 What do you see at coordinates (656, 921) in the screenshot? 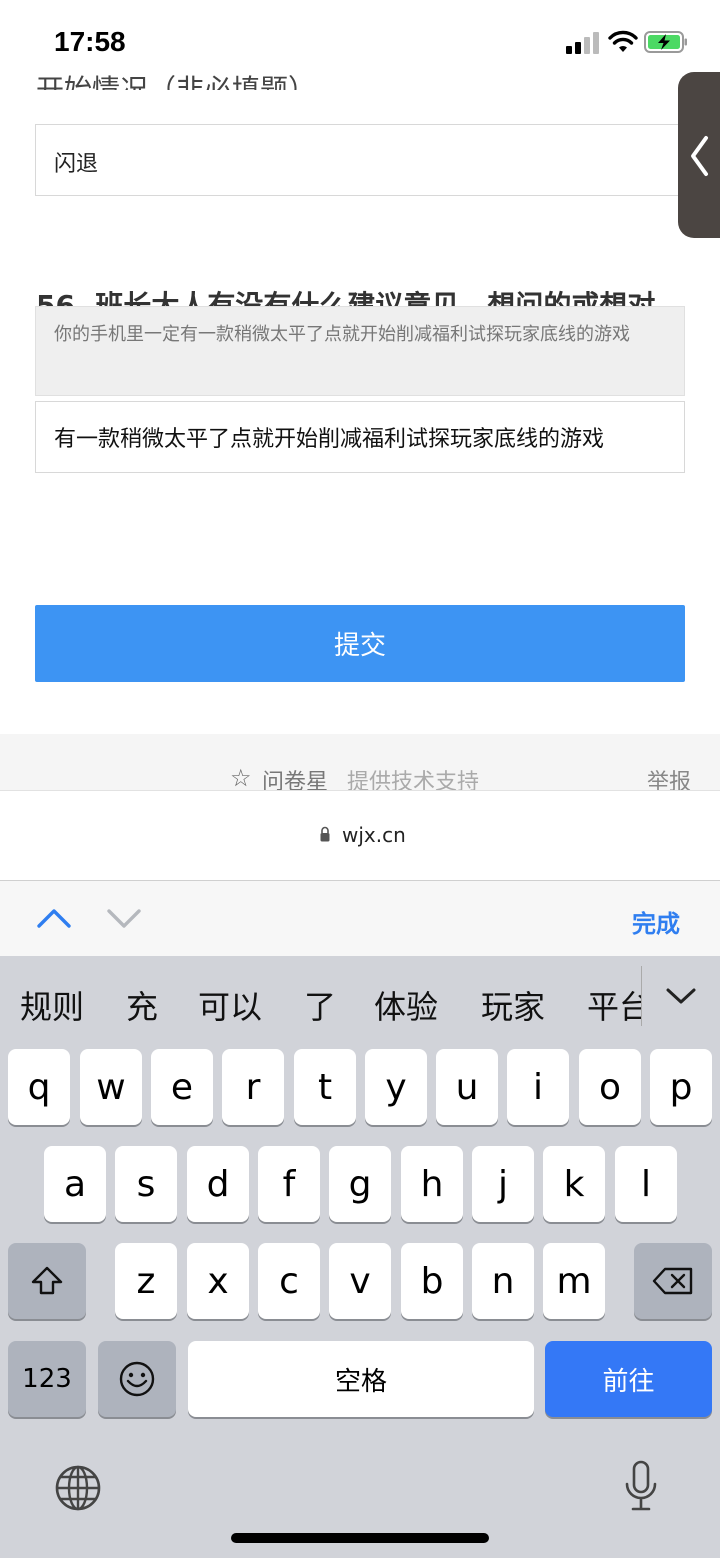
I see `done-button: 完成` at bounding box center [656, 921].